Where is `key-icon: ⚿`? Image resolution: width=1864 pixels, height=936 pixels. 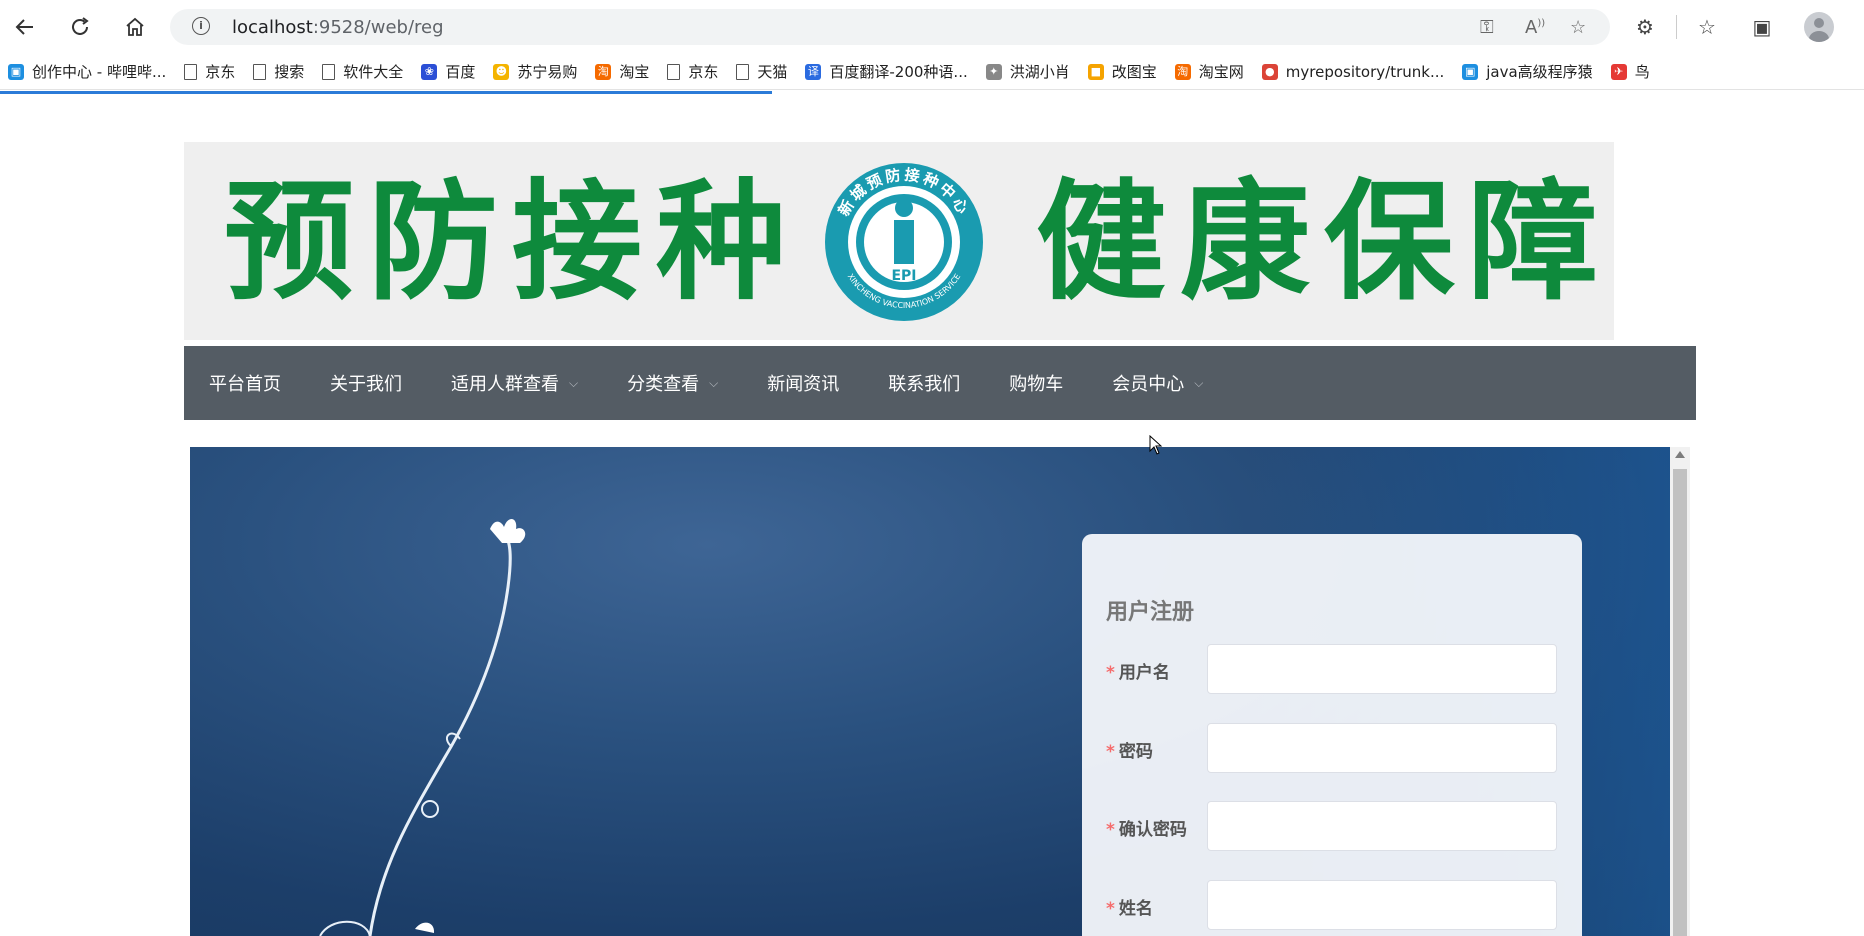
key-icon: ⚿ is located at coordinates (1487, 27).